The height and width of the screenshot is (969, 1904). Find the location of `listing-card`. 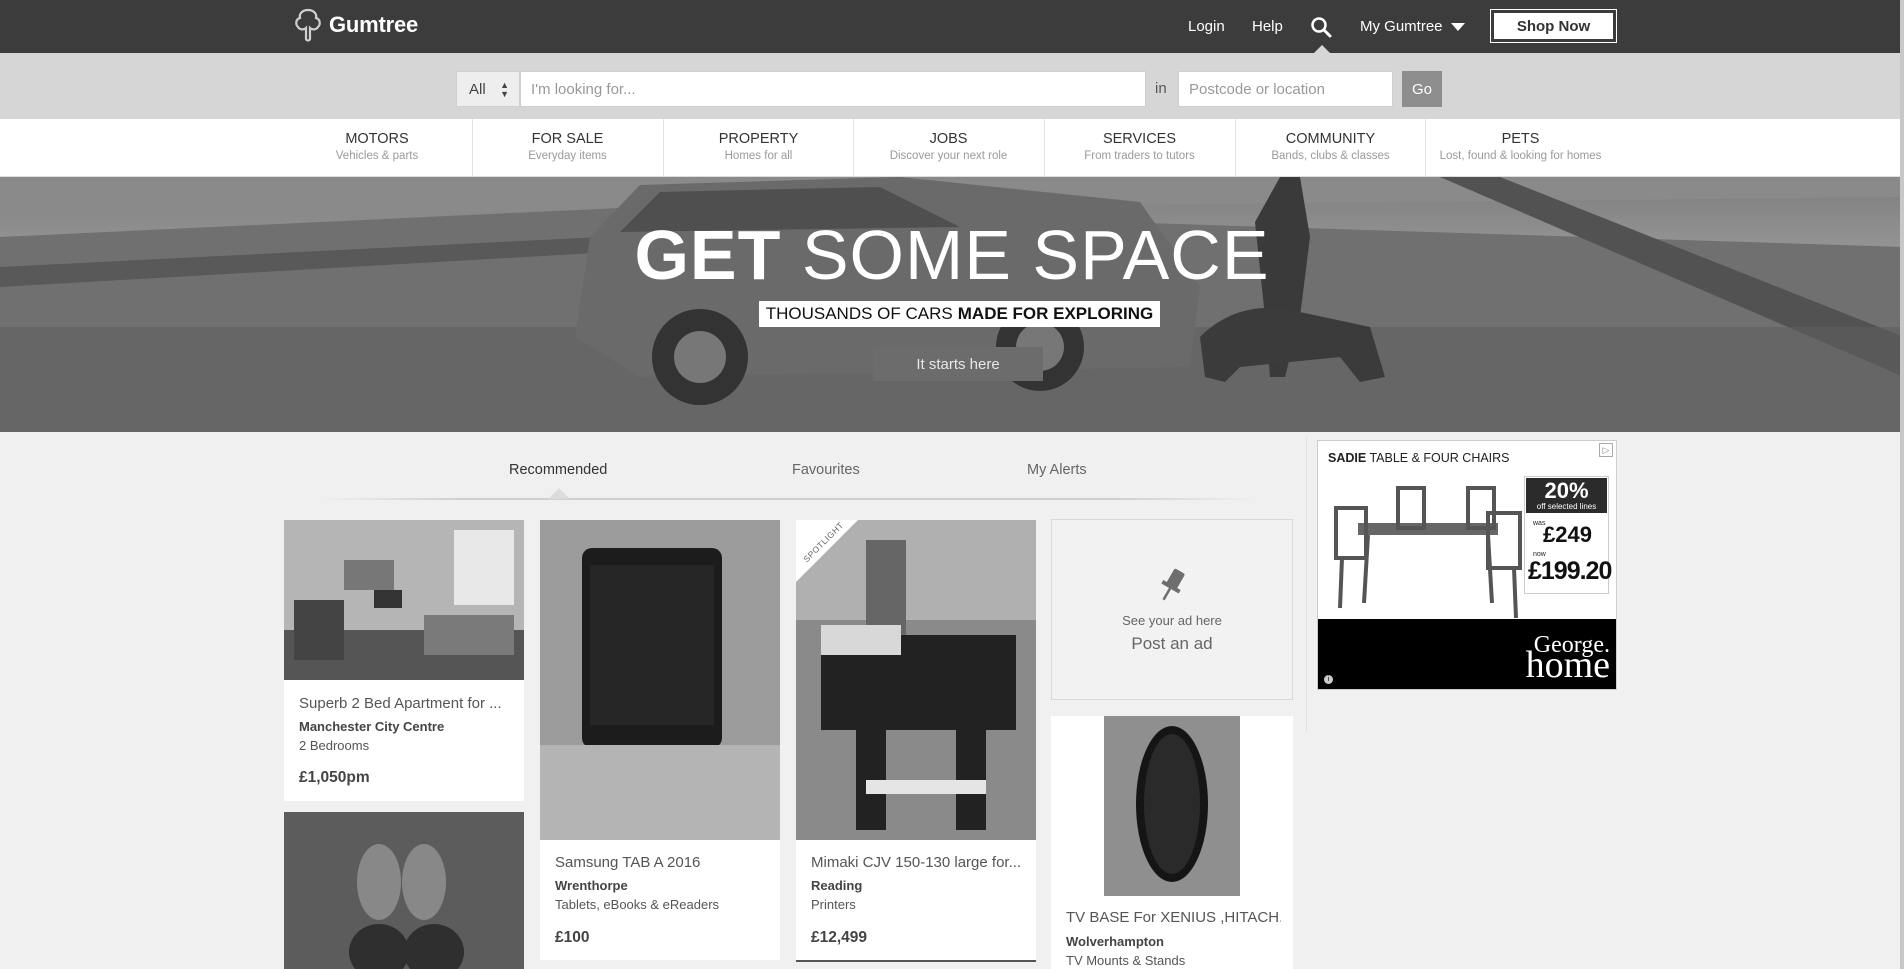

listing-card is located at coordinates (404, 890).